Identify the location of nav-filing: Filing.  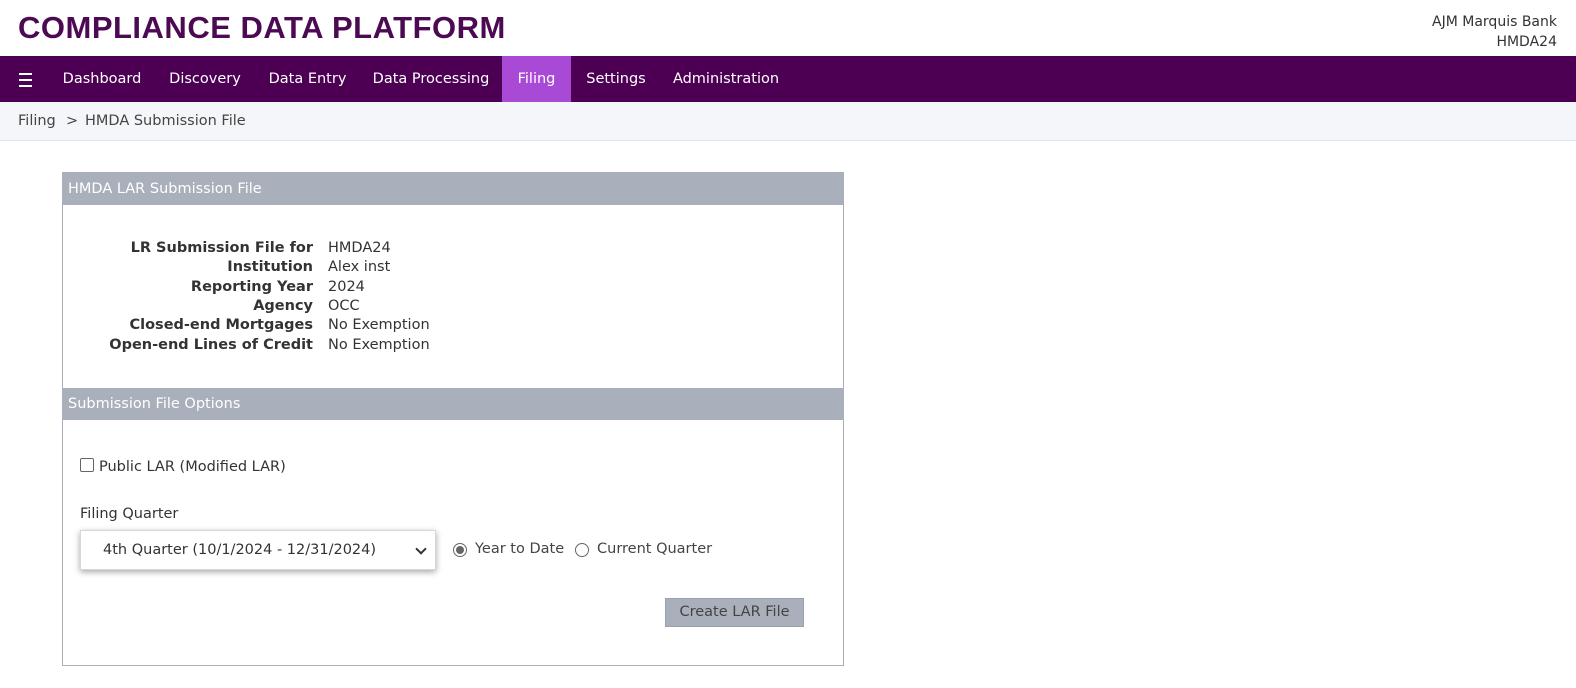
(536, 79).